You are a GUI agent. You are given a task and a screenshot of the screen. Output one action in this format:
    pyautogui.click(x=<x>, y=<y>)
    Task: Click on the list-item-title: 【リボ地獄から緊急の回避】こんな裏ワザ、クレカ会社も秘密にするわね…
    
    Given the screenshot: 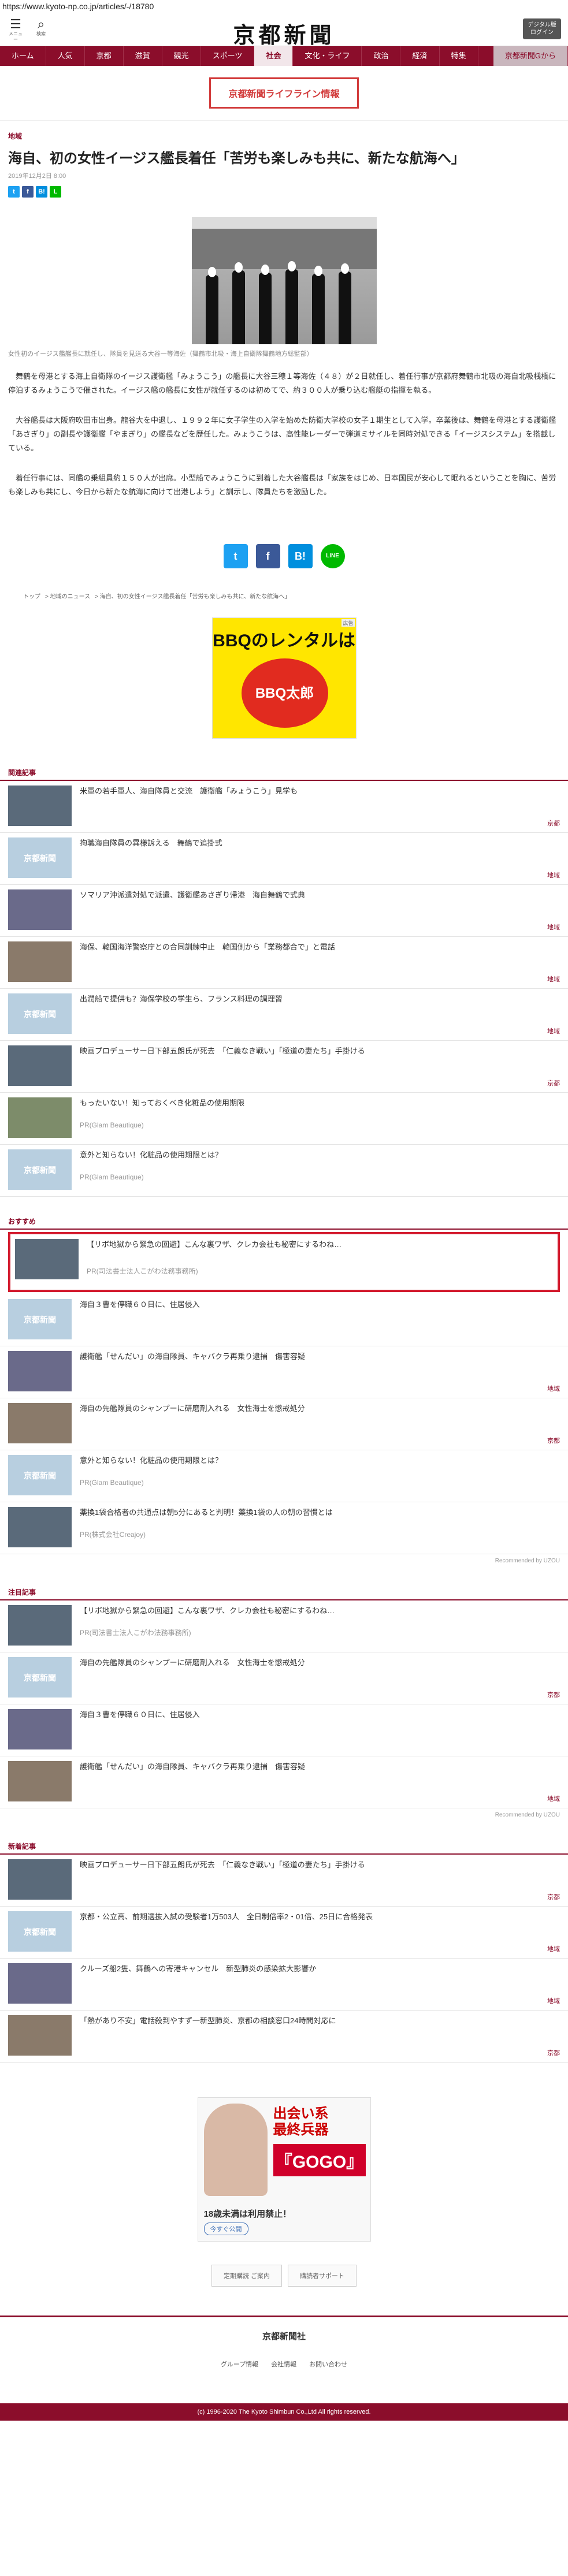 What is the action you would take?
    pyautogui.click(x=208, y=1611)
    